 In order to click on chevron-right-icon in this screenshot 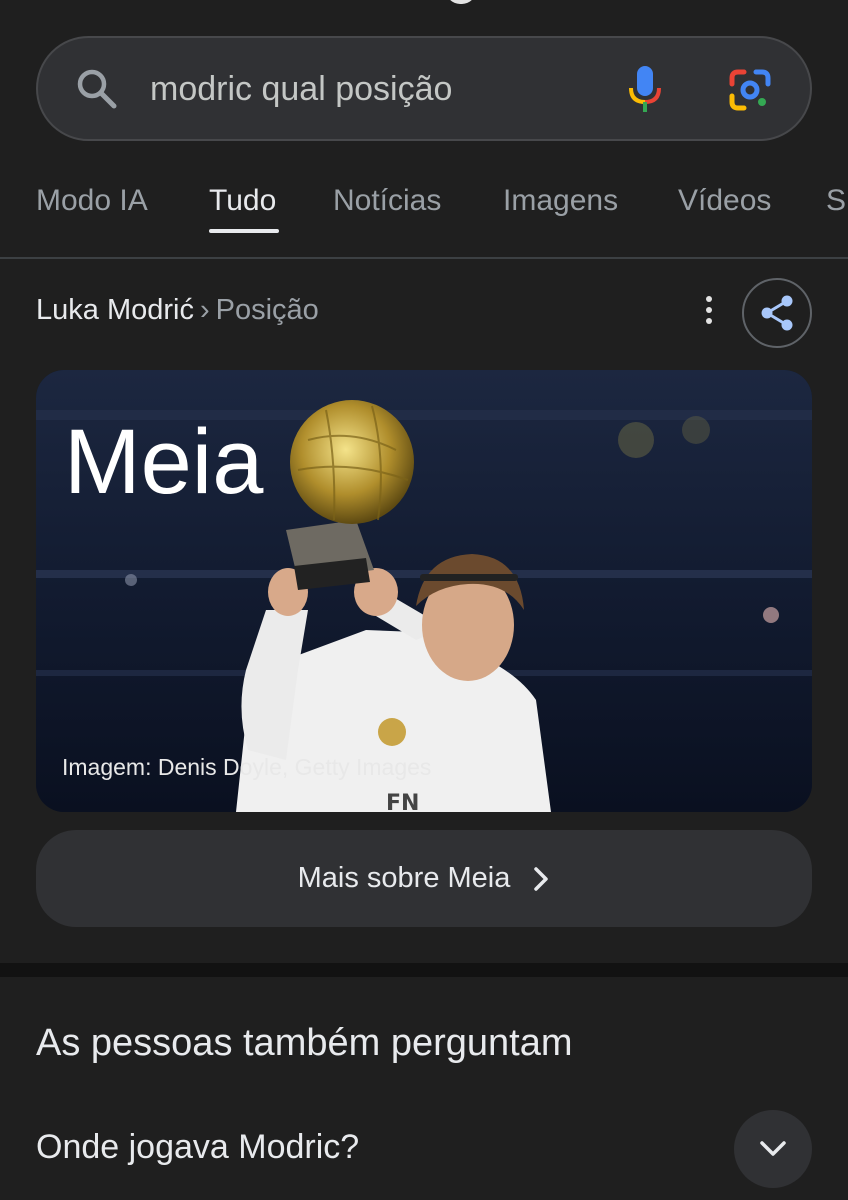, I will do `click(541, 878)`.